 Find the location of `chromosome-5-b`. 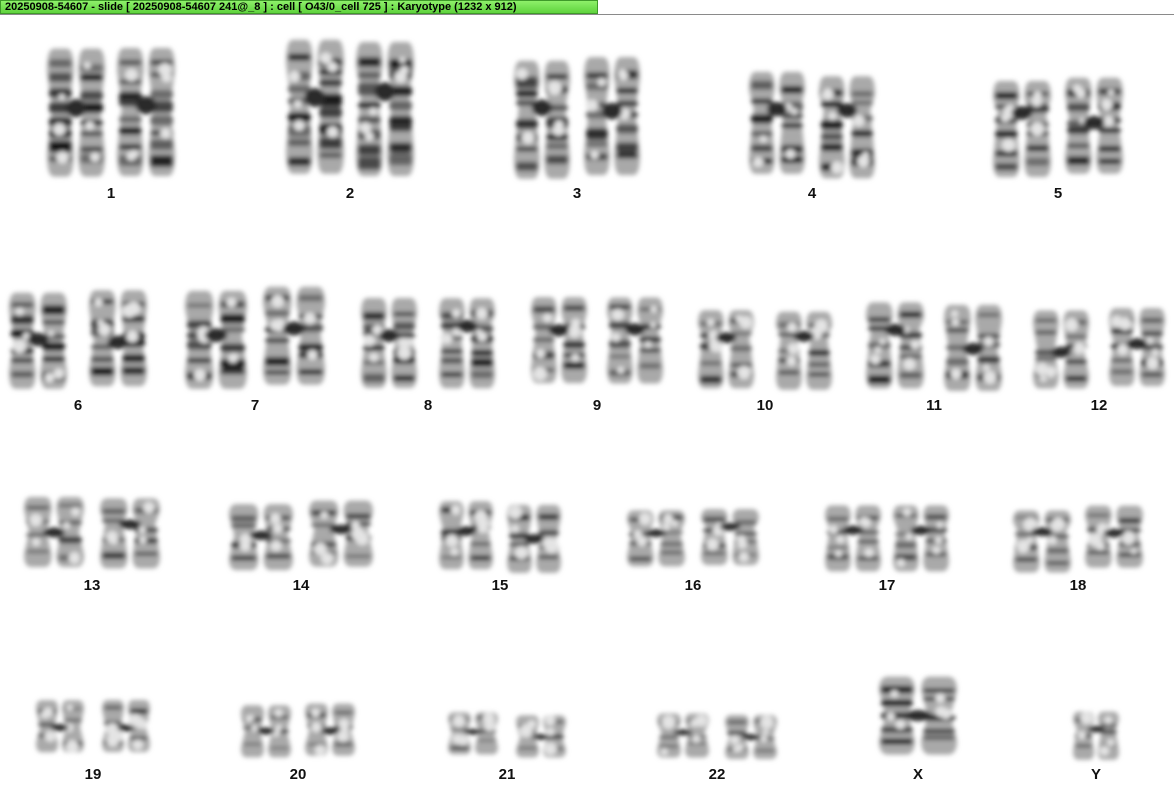

chromosome-5-b is located at coordinates (1094, 125).